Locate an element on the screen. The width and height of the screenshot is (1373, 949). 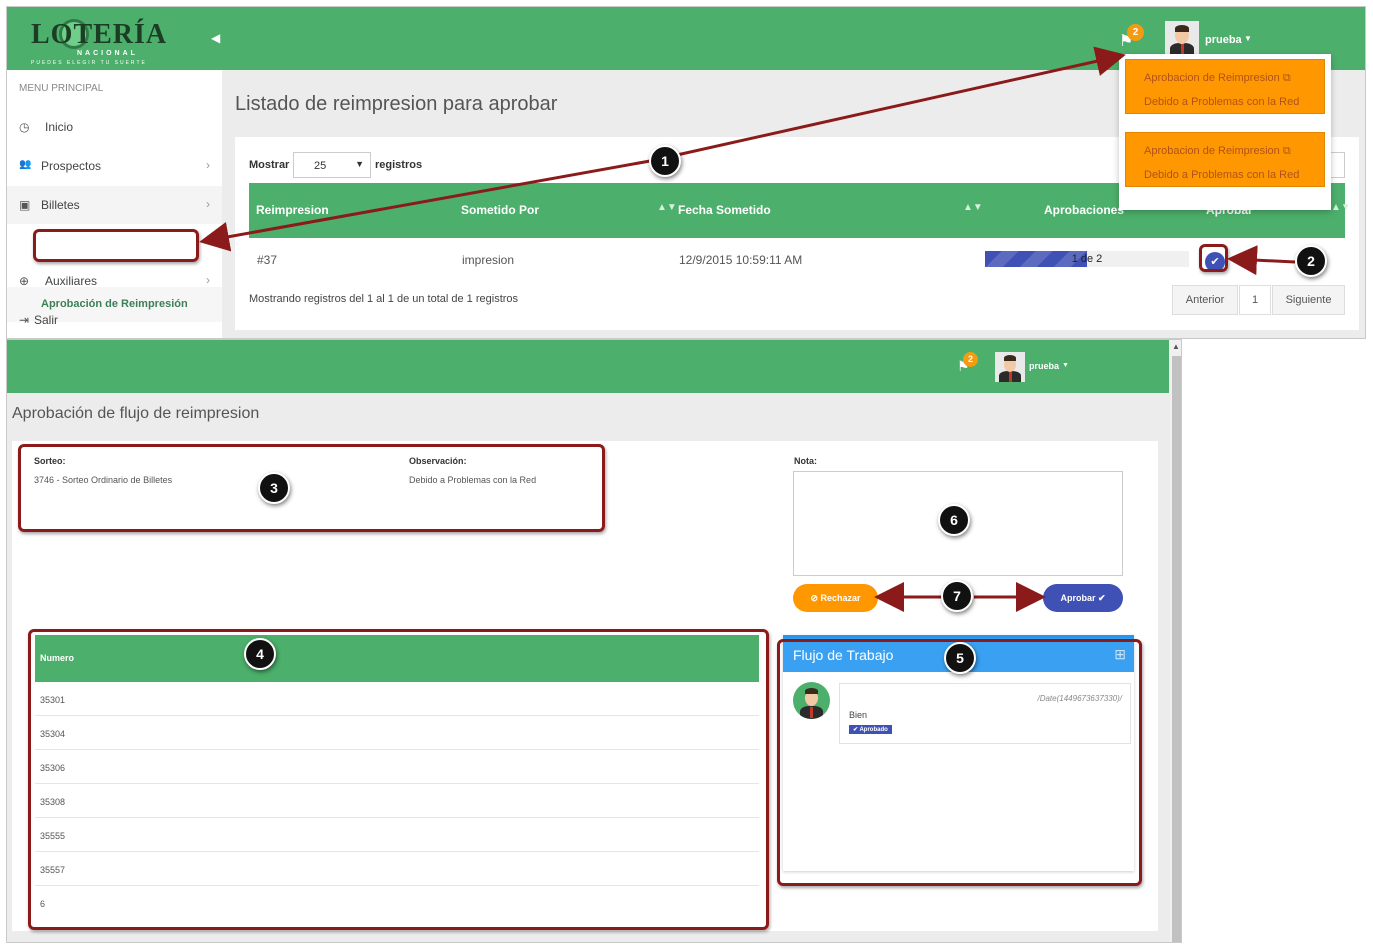
callout-7: 7 is located at coordinates (957, 596).